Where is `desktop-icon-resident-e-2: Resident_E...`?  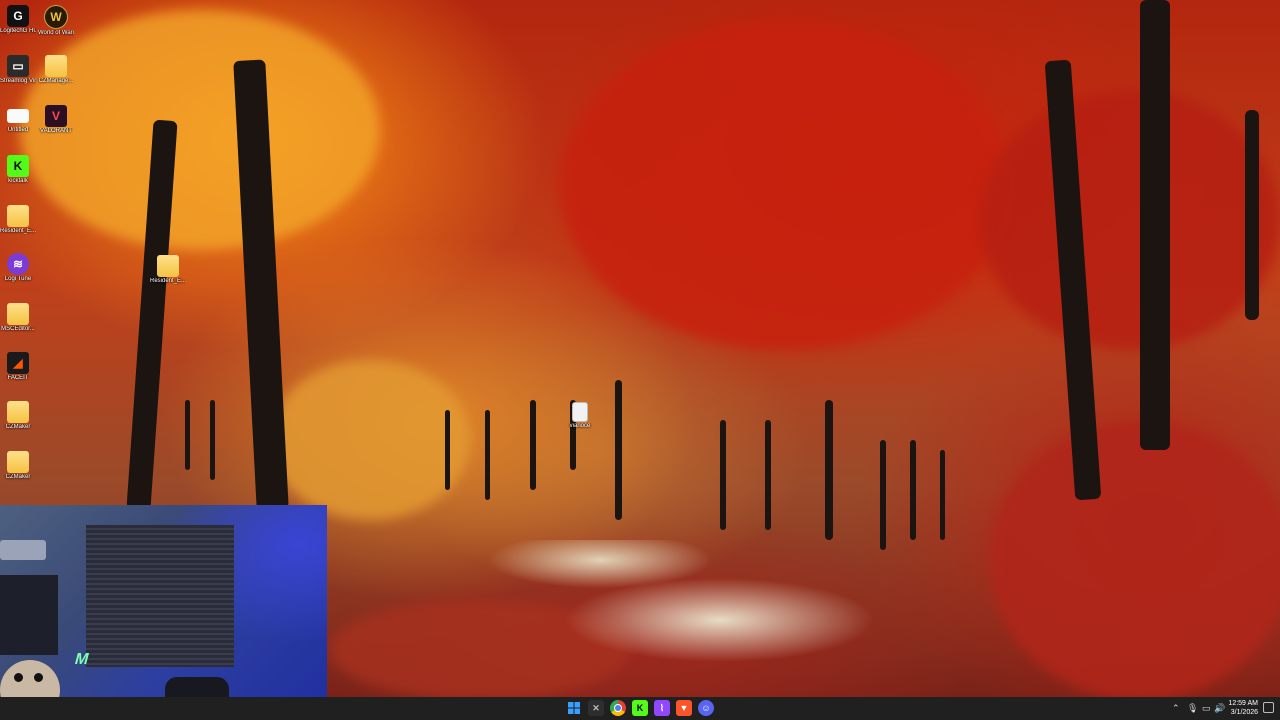 desktop-icon-resident-e-2: Resident_E... is located at coordinates (168, 270).